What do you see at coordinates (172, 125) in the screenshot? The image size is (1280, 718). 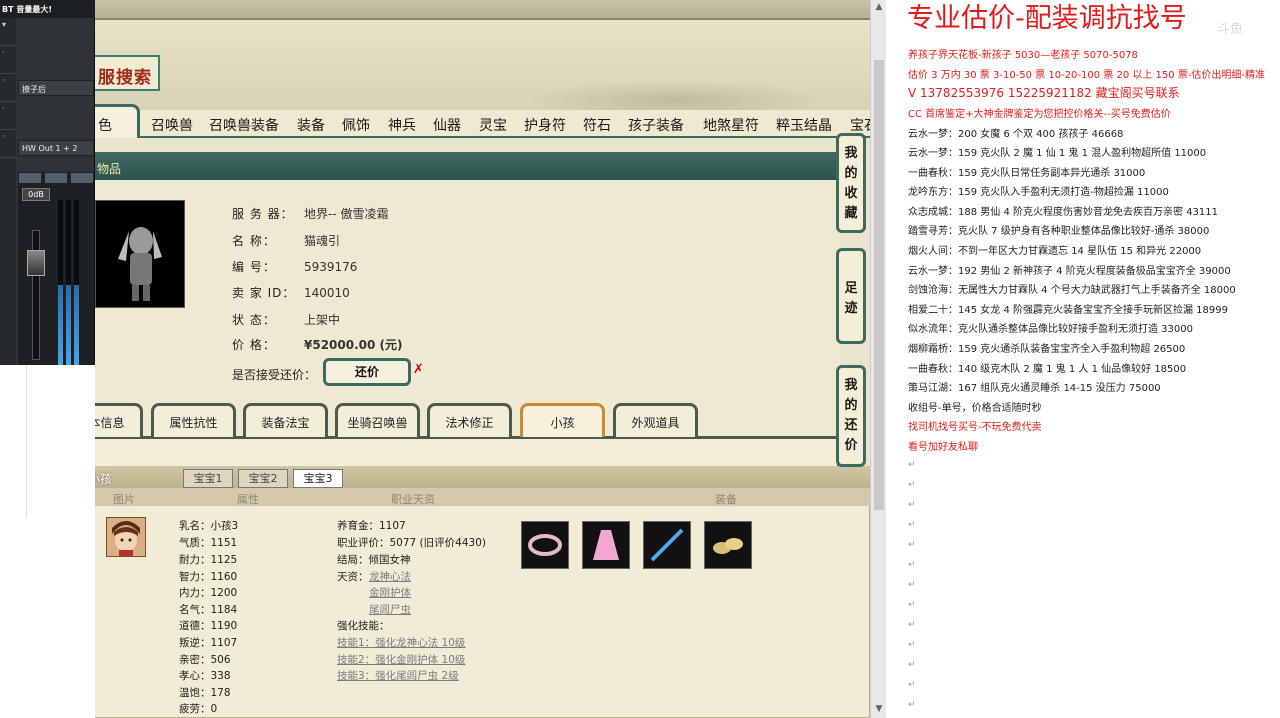 I see `category-tab: 召唤兽` at bounding box center [172, 125].